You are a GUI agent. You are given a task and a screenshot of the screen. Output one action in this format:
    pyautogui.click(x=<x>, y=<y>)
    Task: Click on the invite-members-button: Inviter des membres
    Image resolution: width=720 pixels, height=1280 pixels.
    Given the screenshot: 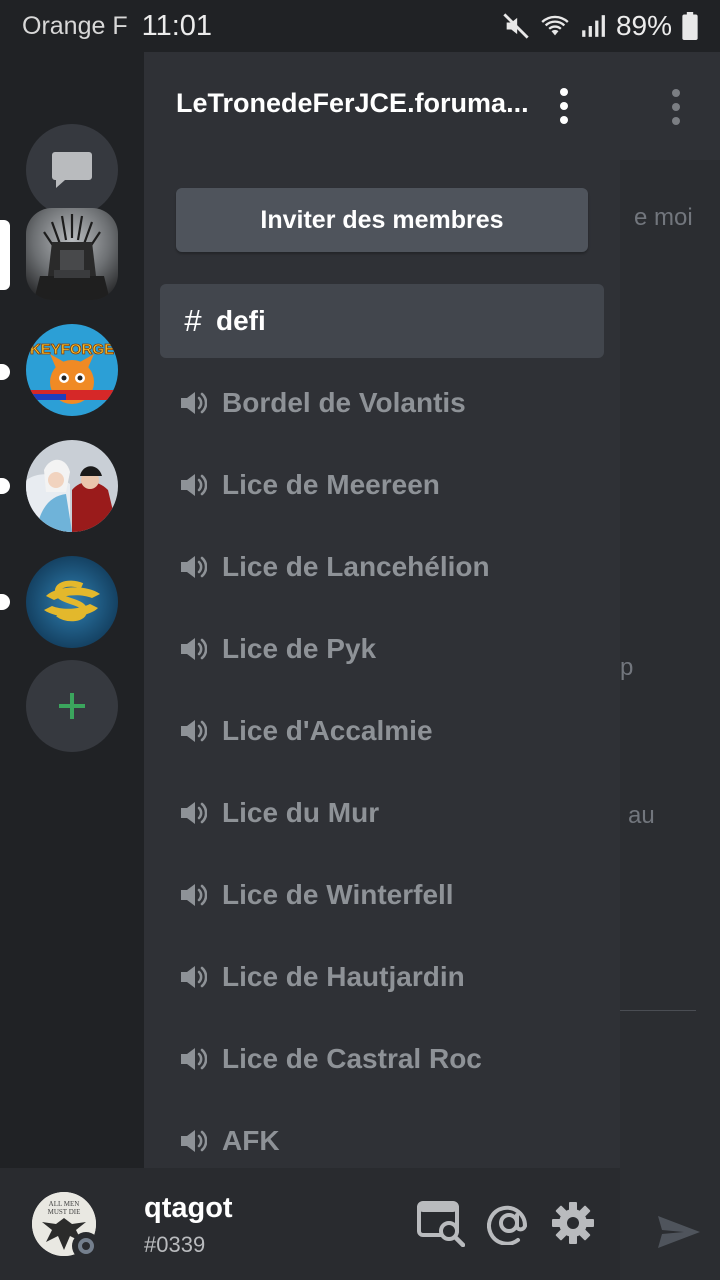 What is the action you would take?
    pyautogui.click(x=382, y=220)
    